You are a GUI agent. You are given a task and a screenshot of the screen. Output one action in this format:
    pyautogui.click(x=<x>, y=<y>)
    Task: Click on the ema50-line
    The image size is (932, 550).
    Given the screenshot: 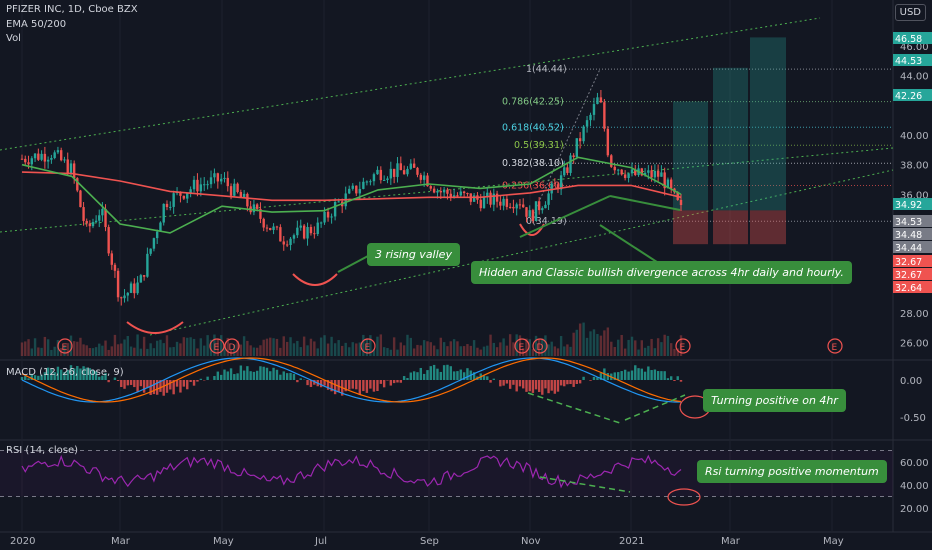 What is the action you would take?
    pyautogui.click(x=351, y=195)
    